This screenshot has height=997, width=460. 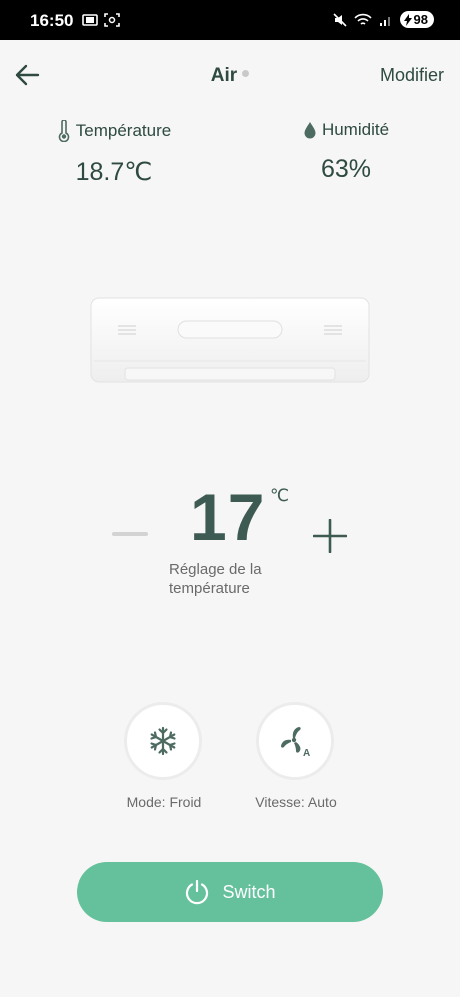 I want to click on status-icons-right: 98, so click(x=383, y=19).